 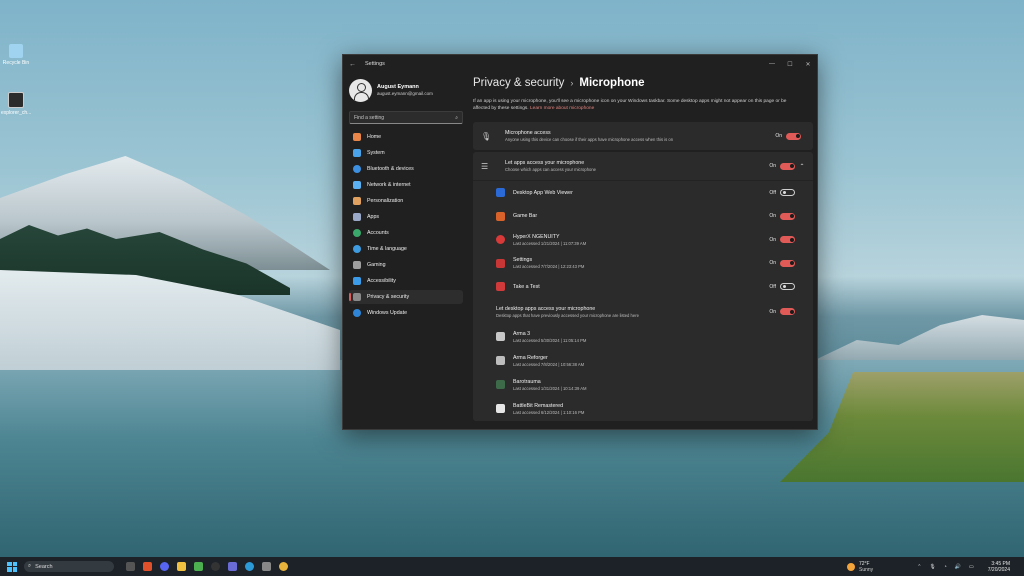 What do you see at coordinates (215, 566) in the screenshot?
I see `steam-icon` at bounding box center [215, 566].